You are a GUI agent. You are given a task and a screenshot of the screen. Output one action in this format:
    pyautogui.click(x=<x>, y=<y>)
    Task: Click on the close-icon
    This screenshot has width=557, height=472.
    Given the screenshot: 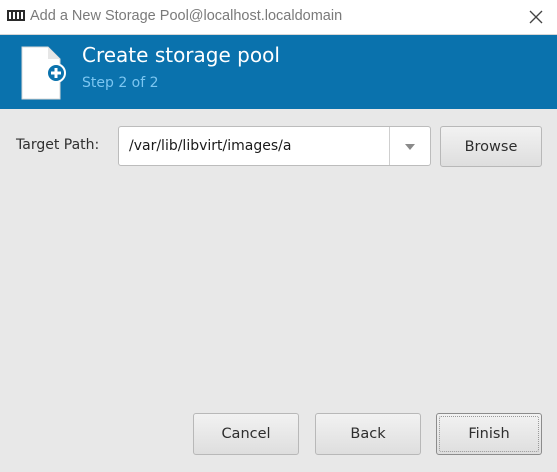 What is the action you would take?
    pyautogui.click(x=536, y=17)
    